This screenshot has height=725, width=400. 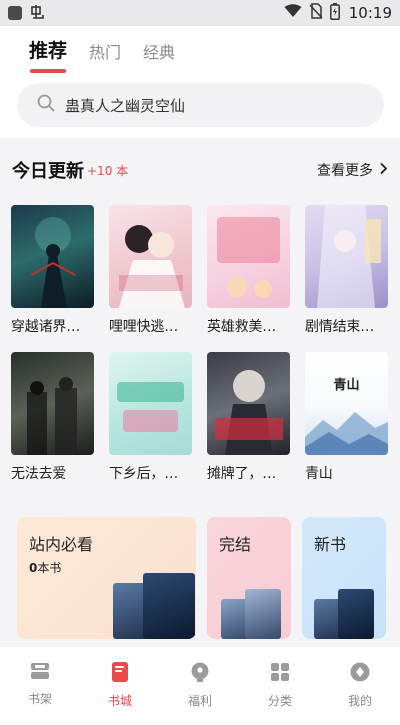 What do you see at coordinates (200, 105) in the screenshot?
I see `search-bar: 蛊真人之幽灵空仙` at bounding box center [200, 105].